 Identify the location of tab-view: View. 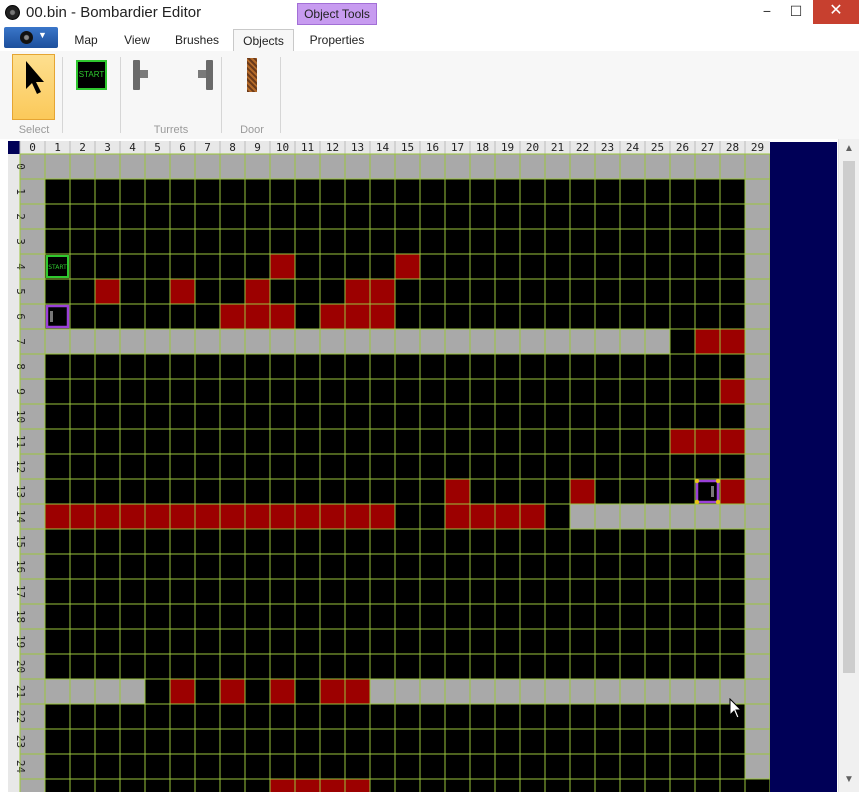
(137, 40).